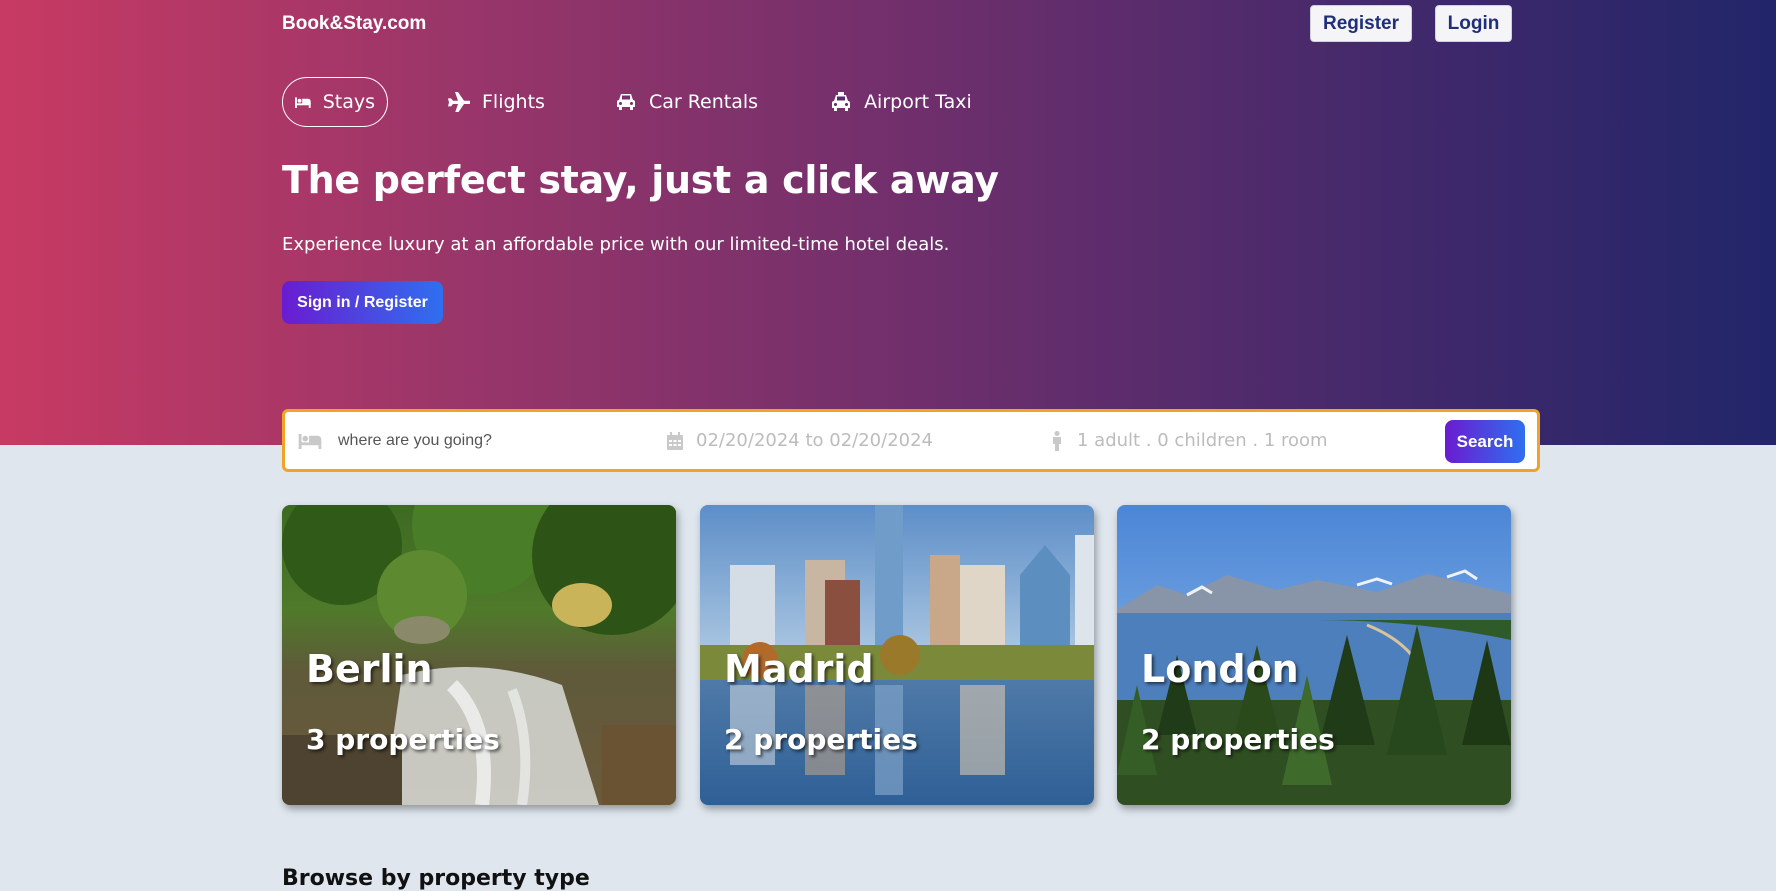 This screenshot has width=1776, height=891. I want to click on city-name: Berlin, so click(369, 669).